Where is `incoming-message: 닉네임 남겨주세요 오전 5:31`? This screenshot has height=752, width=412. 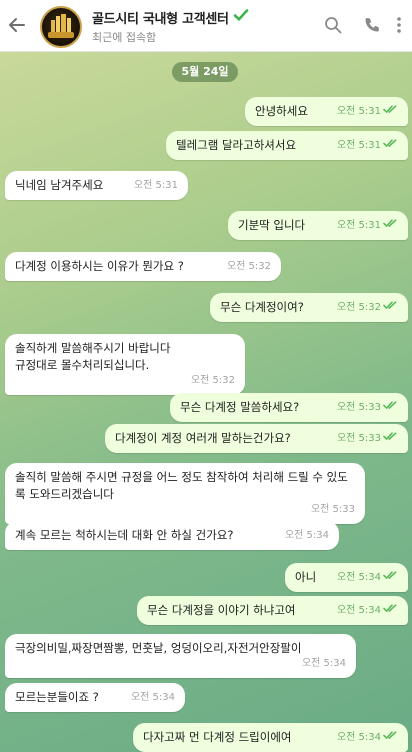 incoming-message: 닉네임 남겨주세요 오전 5:31 is located at coordinates (96, 185).